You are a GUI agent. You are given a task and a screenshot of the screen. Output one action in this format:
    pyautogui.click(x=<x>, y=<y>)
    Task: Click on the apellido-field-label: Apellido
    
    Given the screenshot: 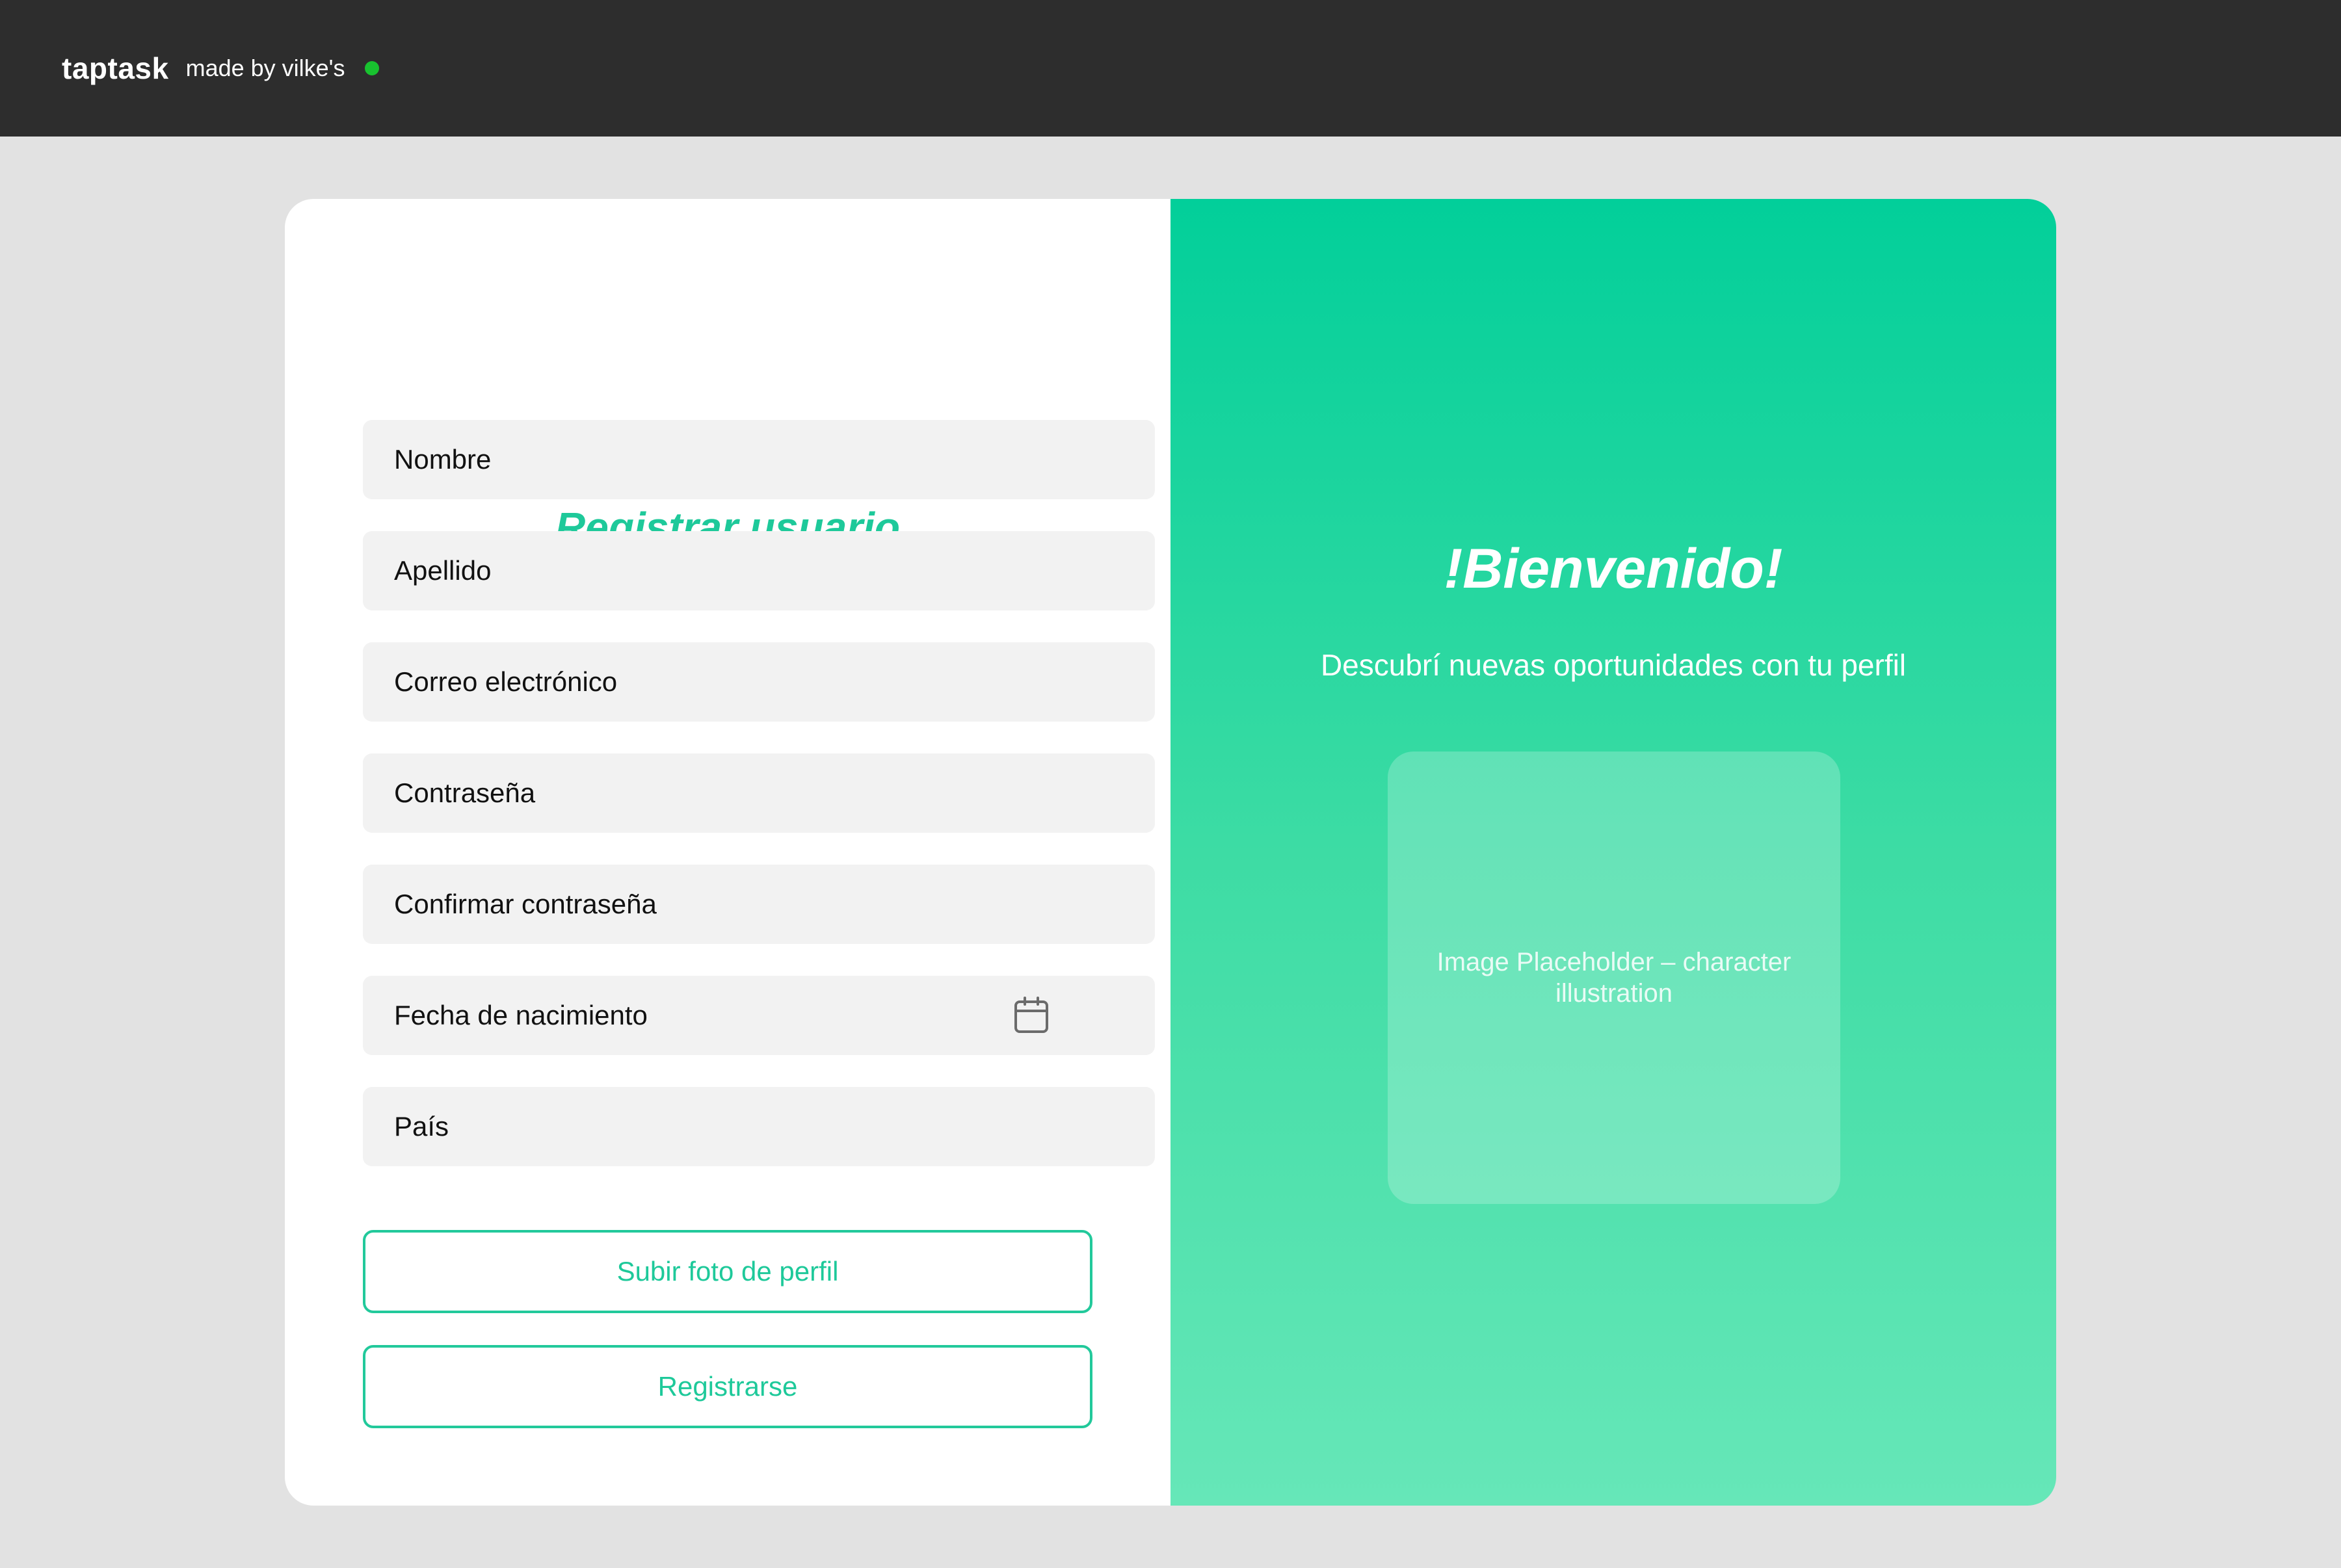 What is the action you would take?
    pyautogui.click(x=443, y=570)
    